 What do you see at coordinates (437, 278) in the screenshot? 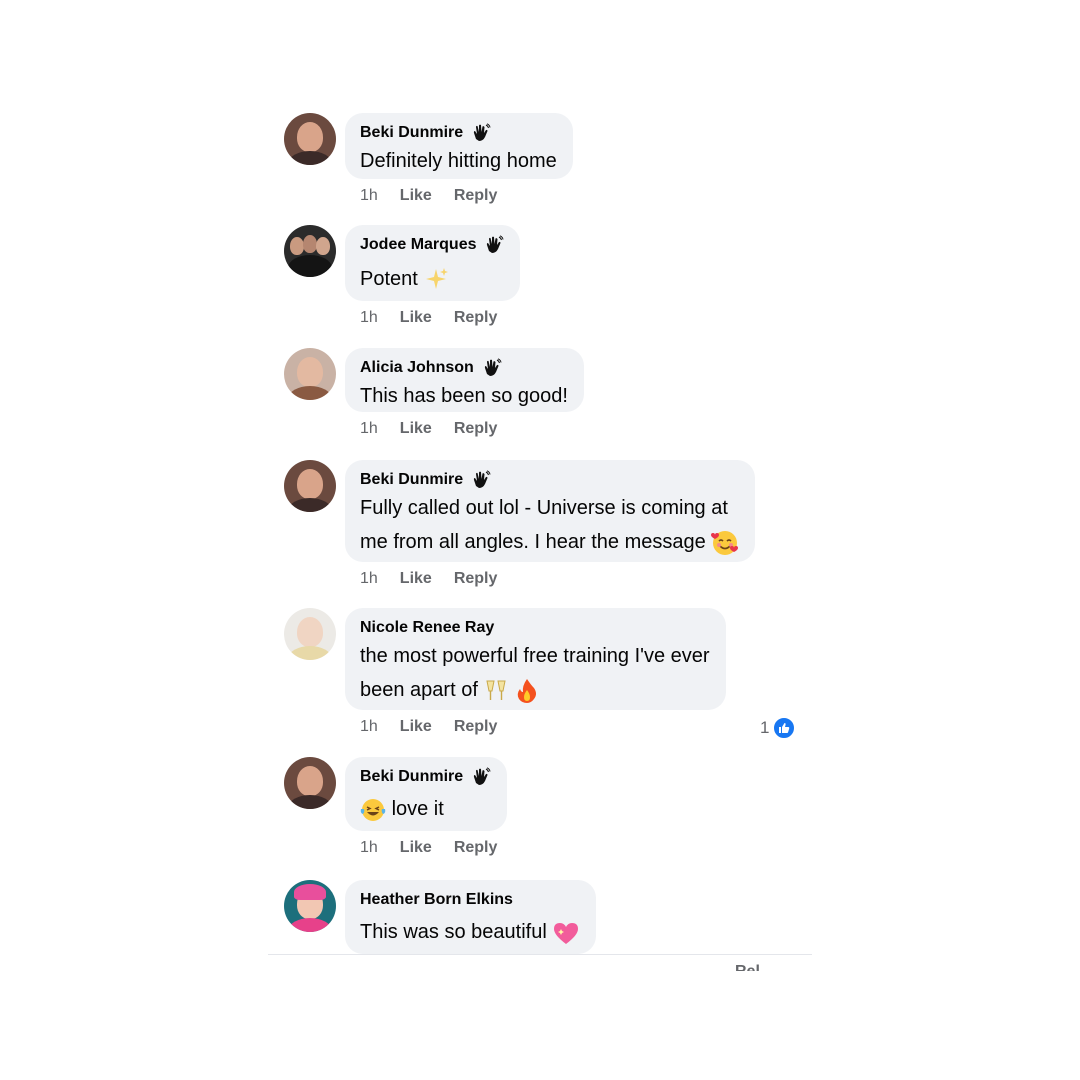
I see `sparkles-icon` at bounding box center [437, 278].